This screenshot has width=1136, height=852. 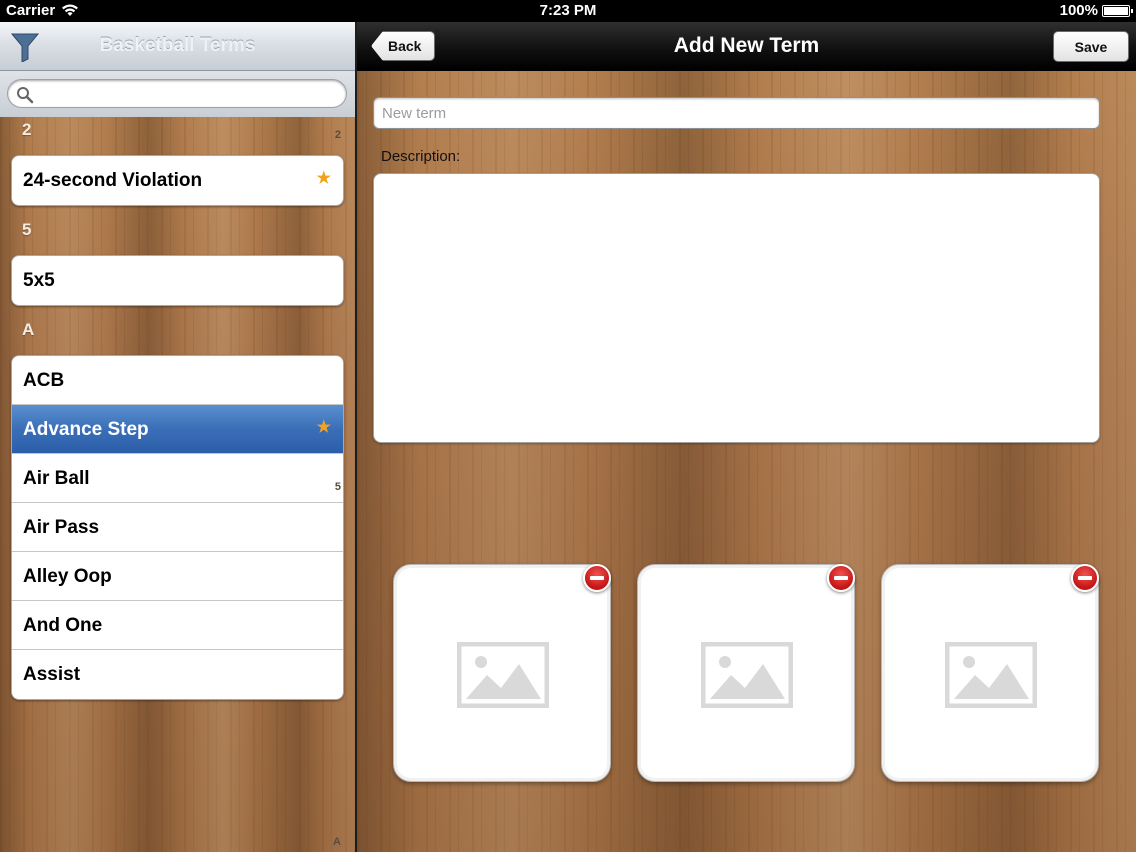 What do you see at coordinates (27, 229) in the screenshot?
I see `section-header-5: 5` at bounding box center [27, 229].